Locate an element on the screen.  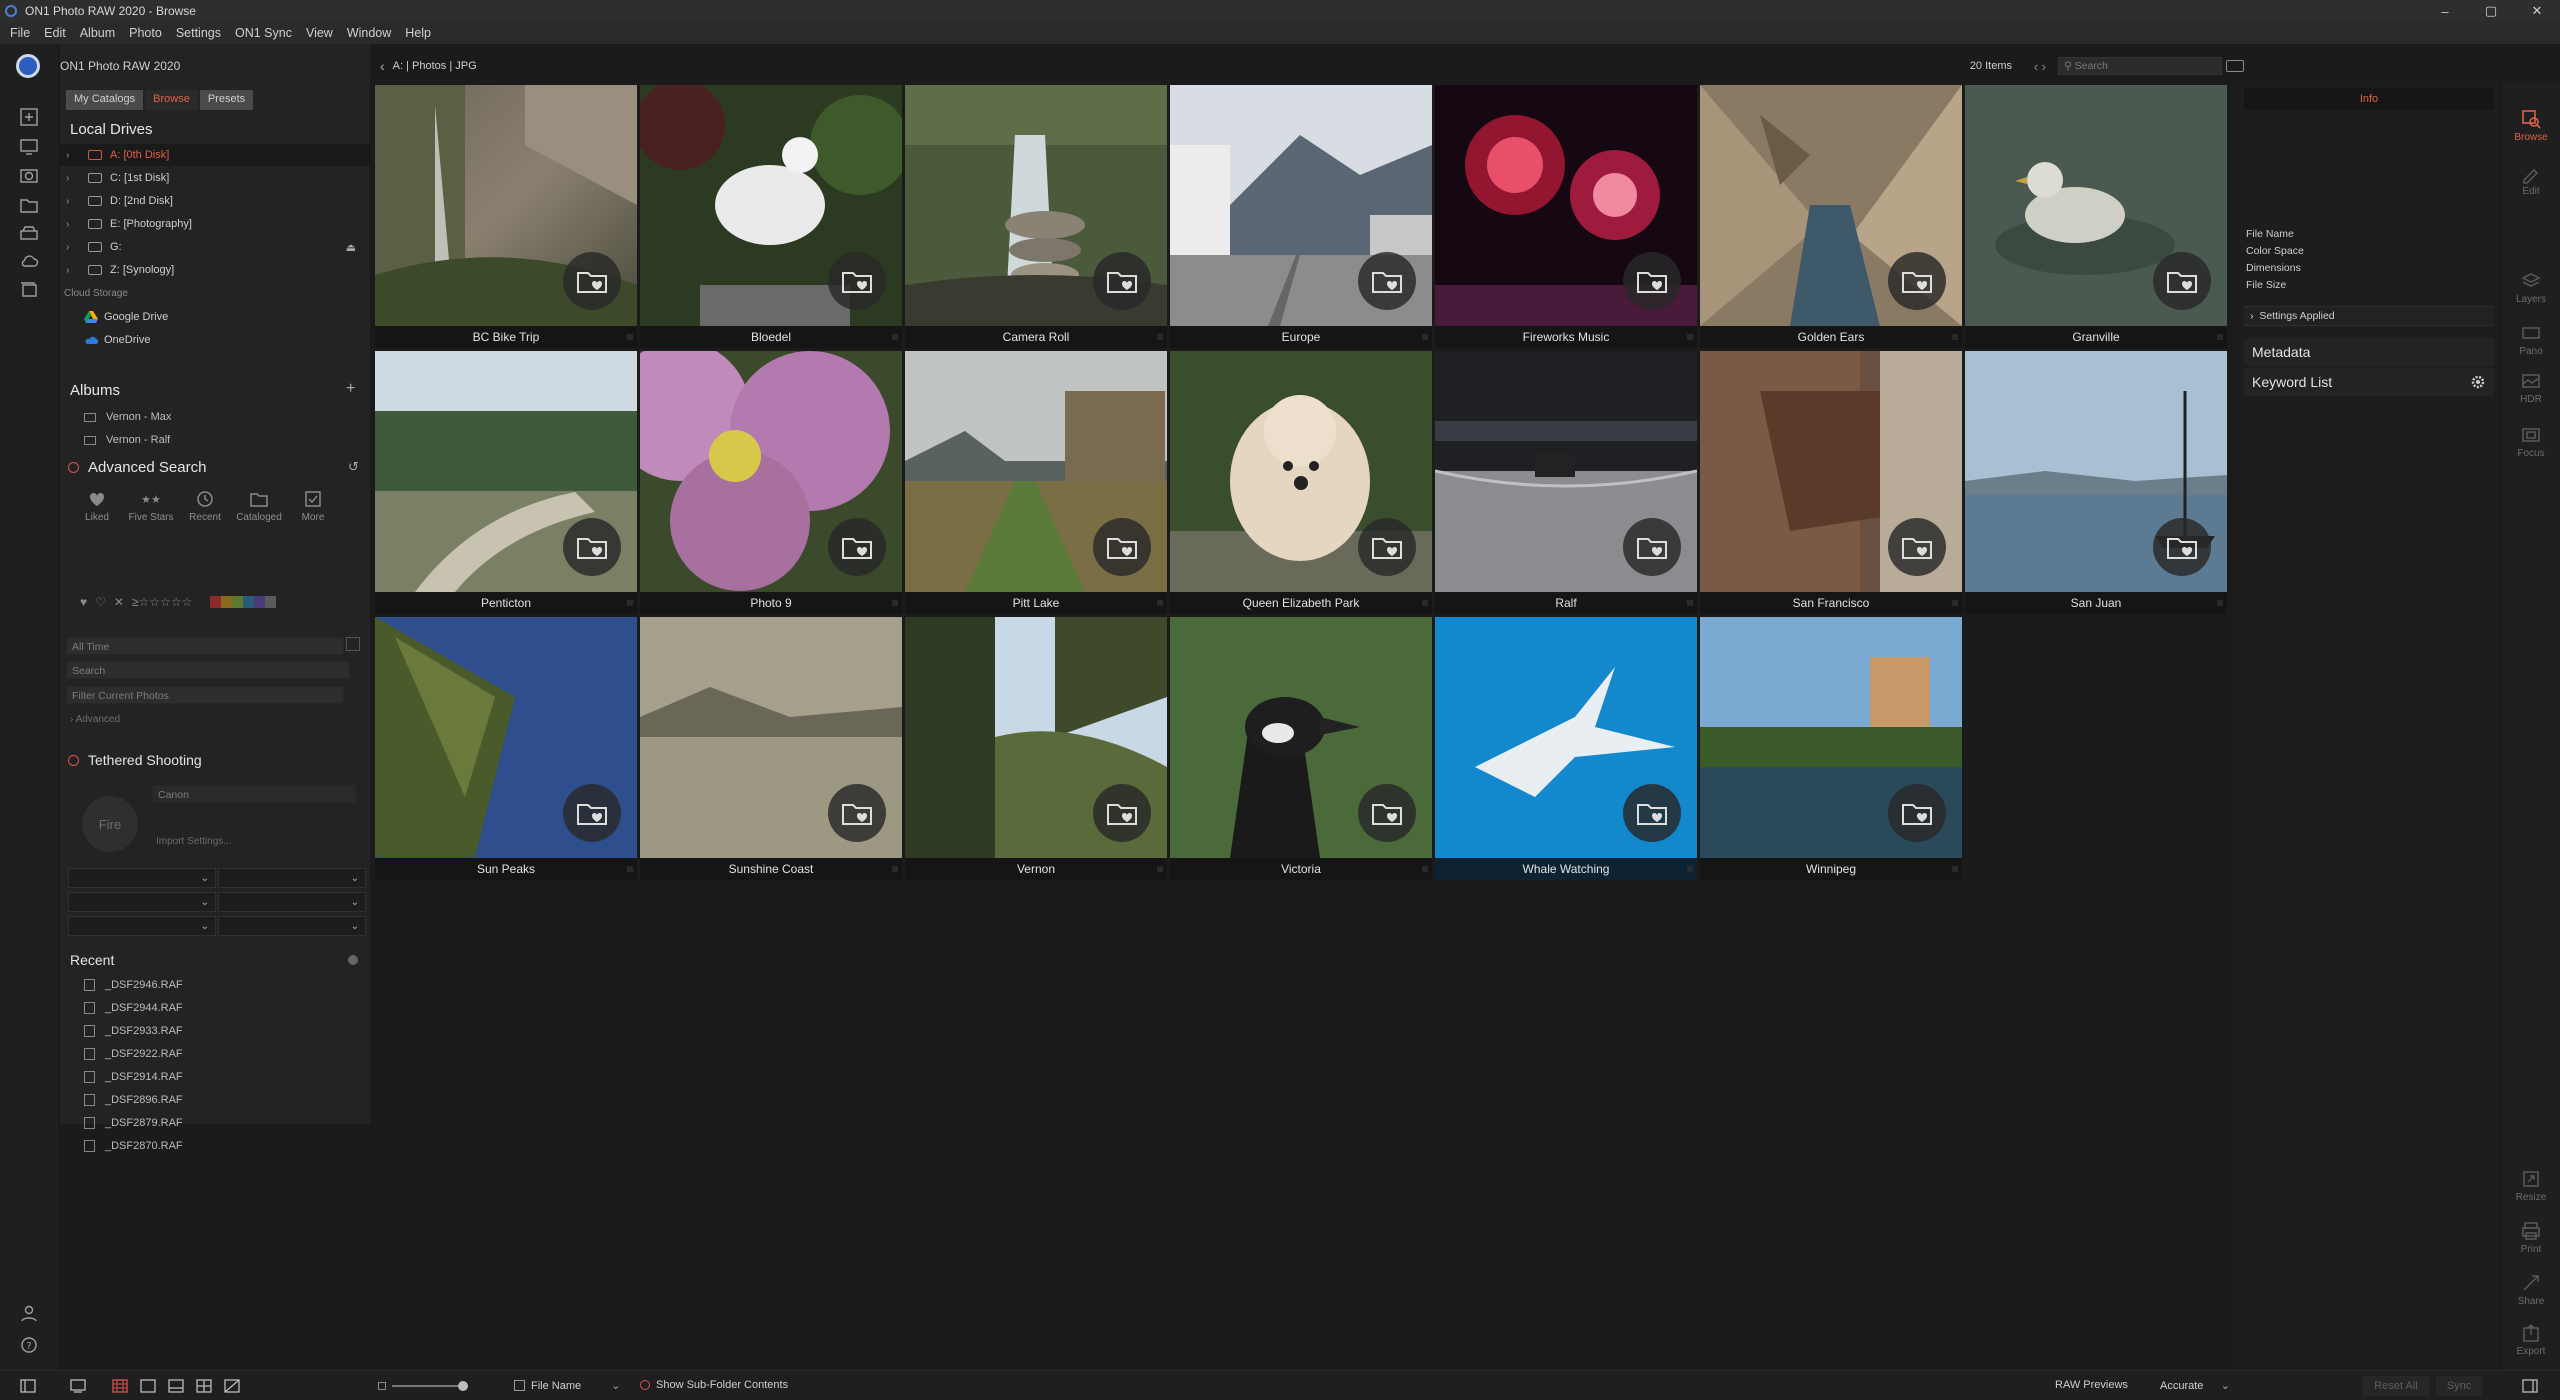
breadcrumb: A: | Photos | JPG is located at coordinates (435, 66).